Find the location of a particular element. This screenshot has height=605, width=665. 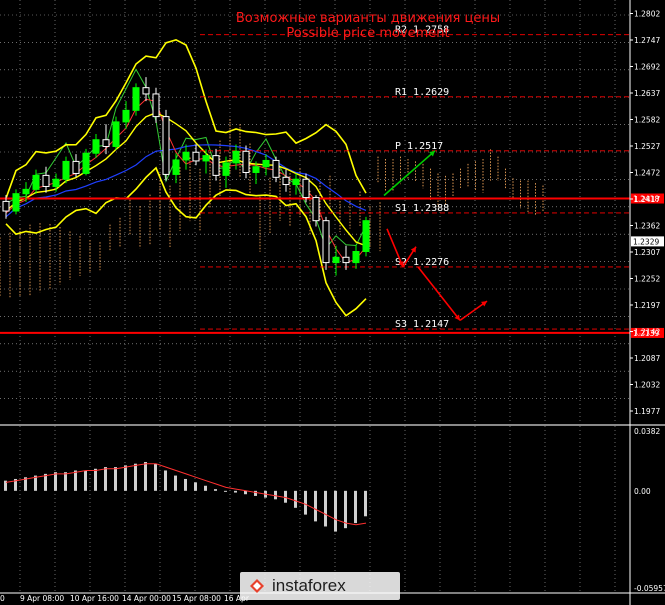

level-label-p: P 1.2517 is located at coordinates (419, 146).